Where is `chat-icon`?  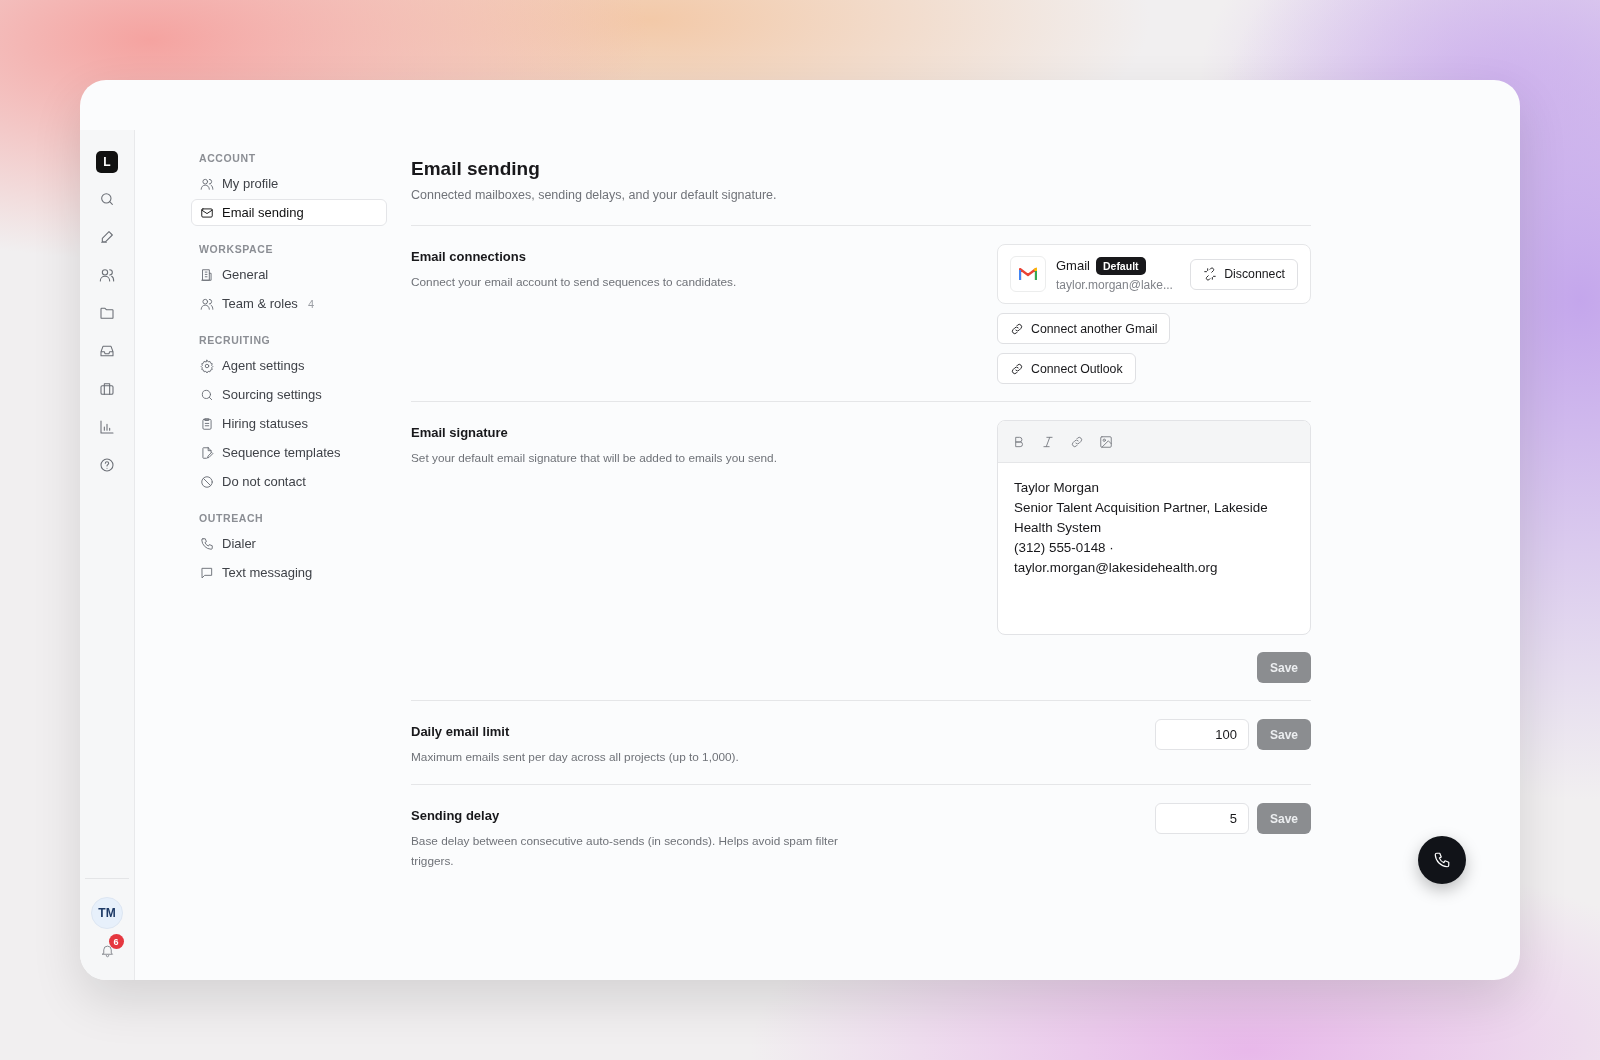 chat-icon is located at coordinates (207, 572).